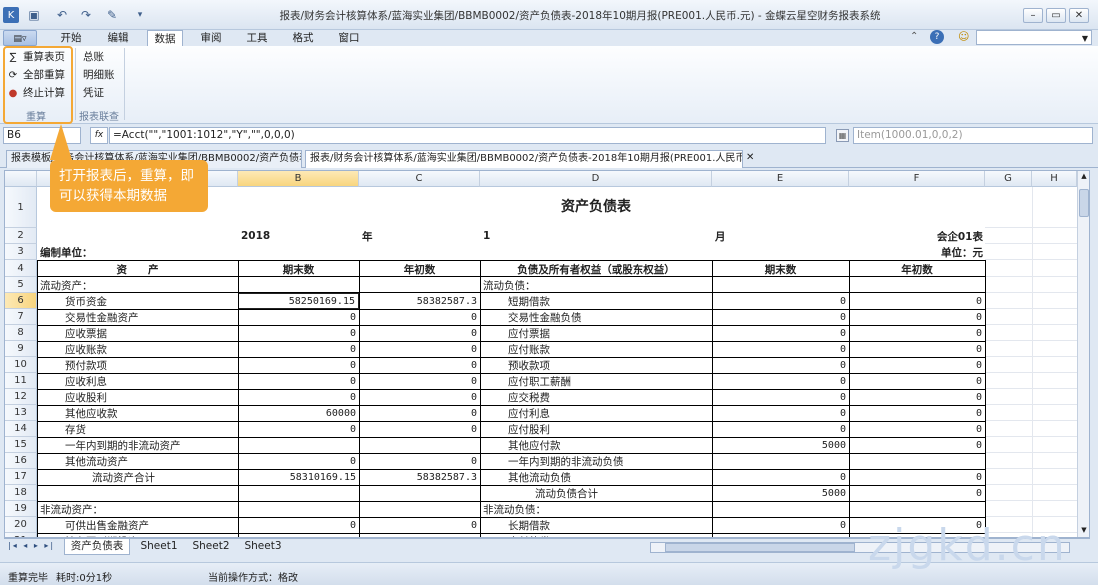  I want to click on cell-f19, so click(917, 509).